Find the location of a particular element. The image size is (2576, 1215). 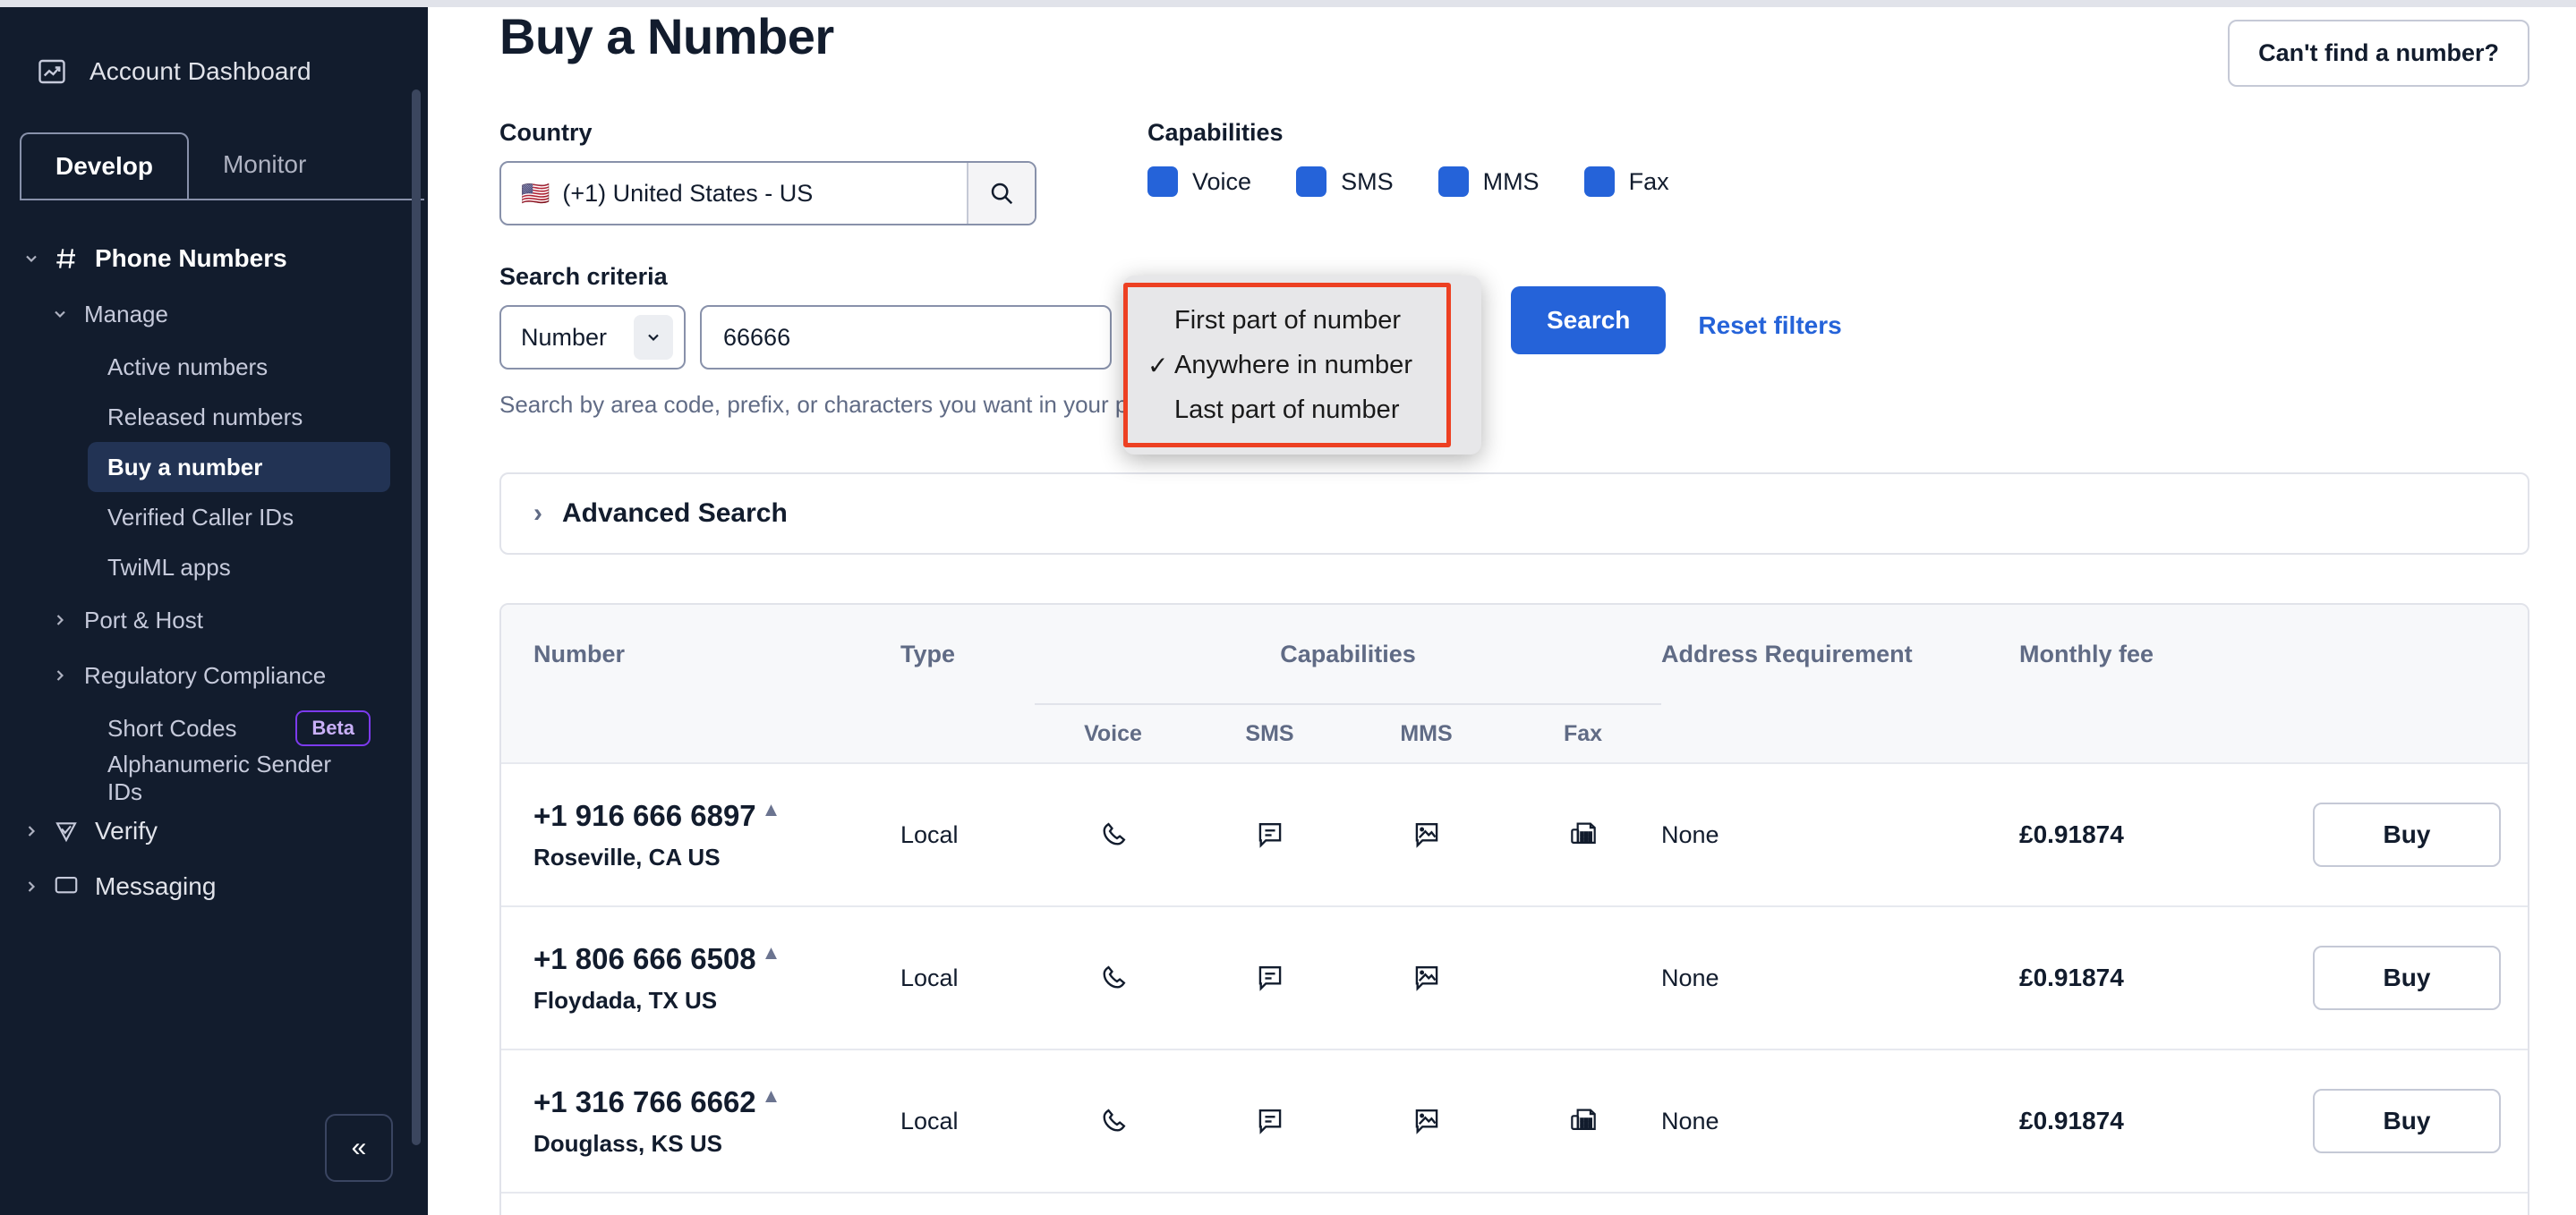

sidebar-item-buy-a-number-label: Buy a number is located at coordinates (185, 467).